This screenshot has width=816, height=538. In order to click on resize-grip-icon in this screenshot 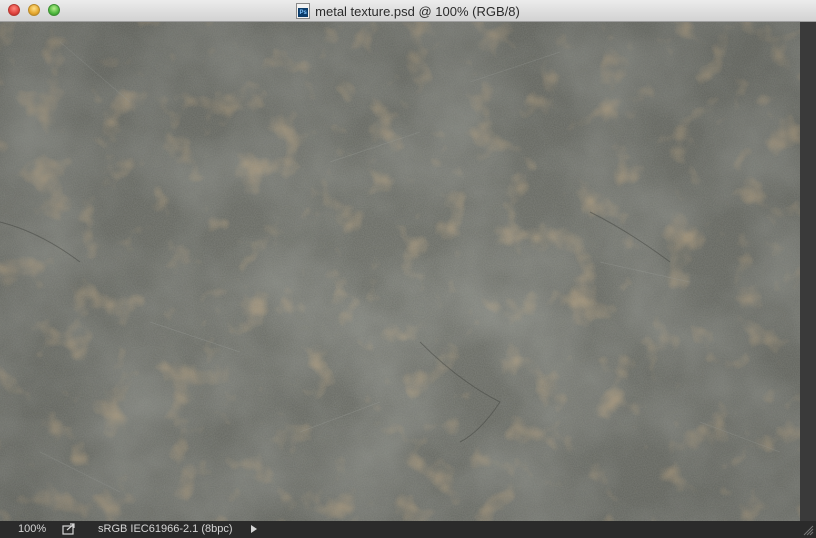, I will do `click(808, 530)`.